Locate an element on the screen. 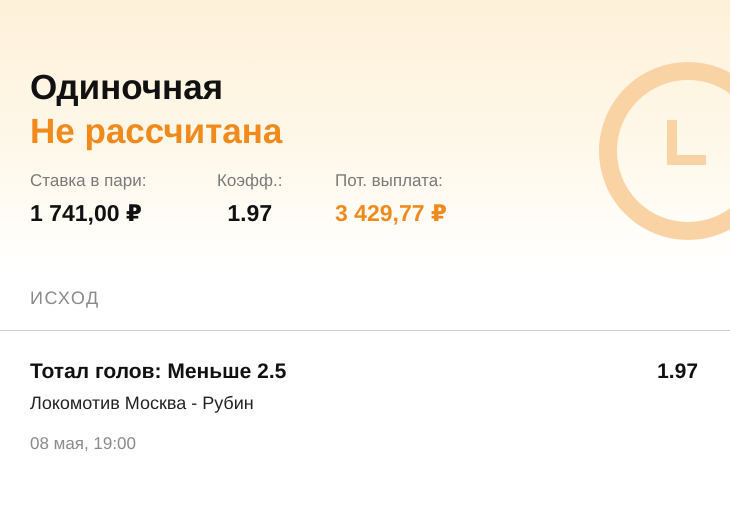  stat-value: 1 741,00 ₽ is located at coordinates (86, 213).